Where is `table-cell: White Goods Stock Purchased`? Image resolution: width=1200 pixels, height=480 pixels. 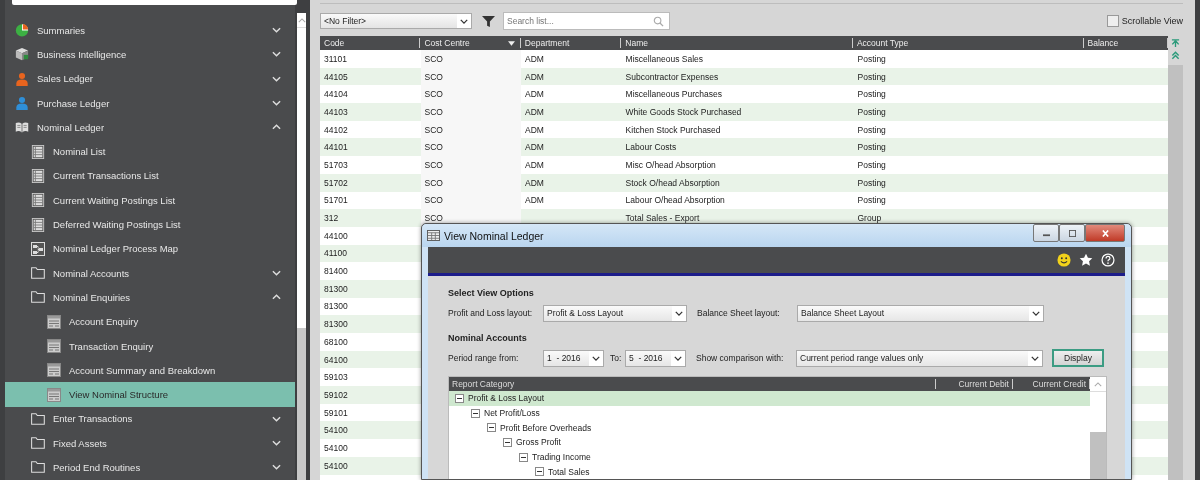 table-cell: White Goods Stock Purchased is located at coordinates (683, 111).